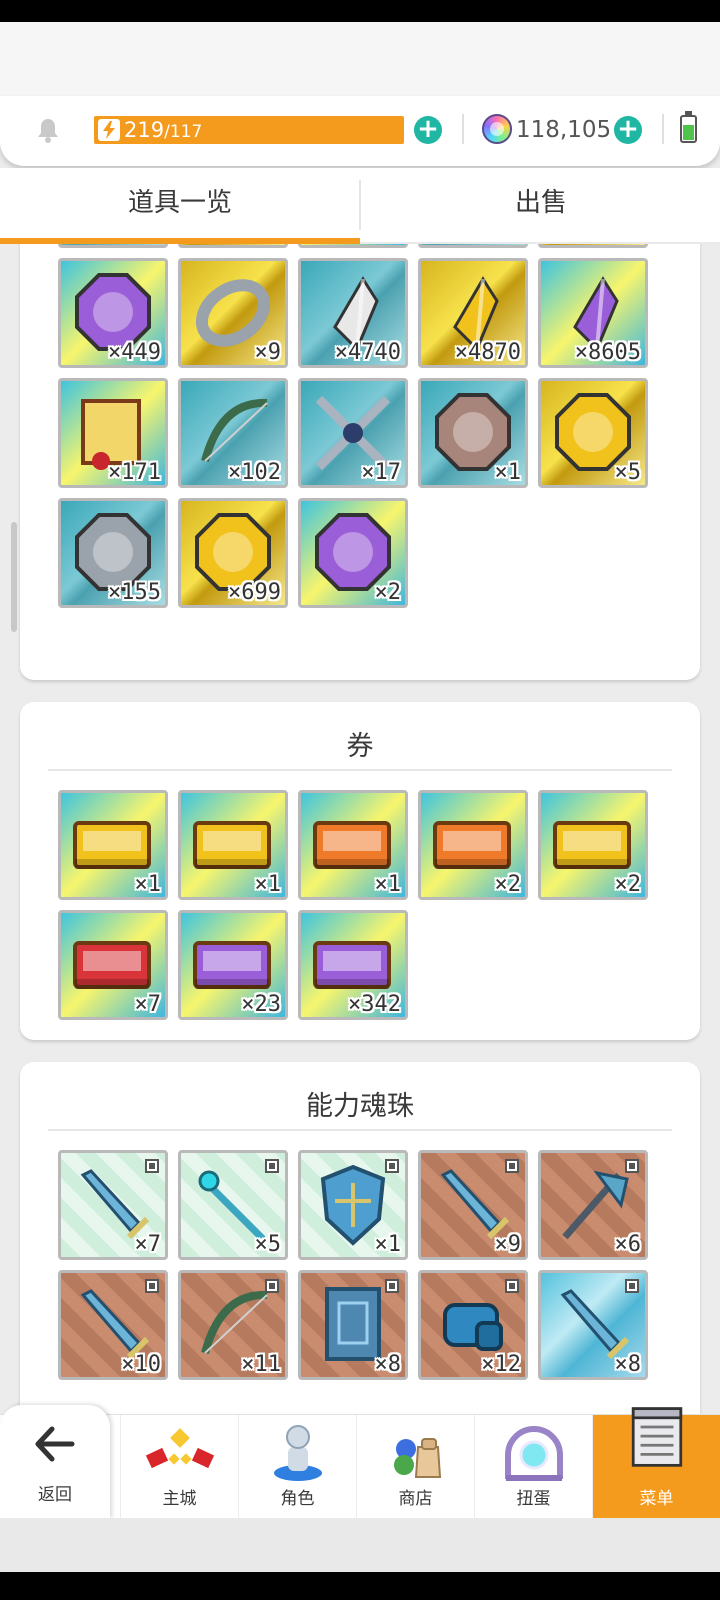 The width and height of the screenshot is (720, 1600). Describe the element at coordinates (233, 246) in the screenshot. I see `item-slot: ×3359` at that location.